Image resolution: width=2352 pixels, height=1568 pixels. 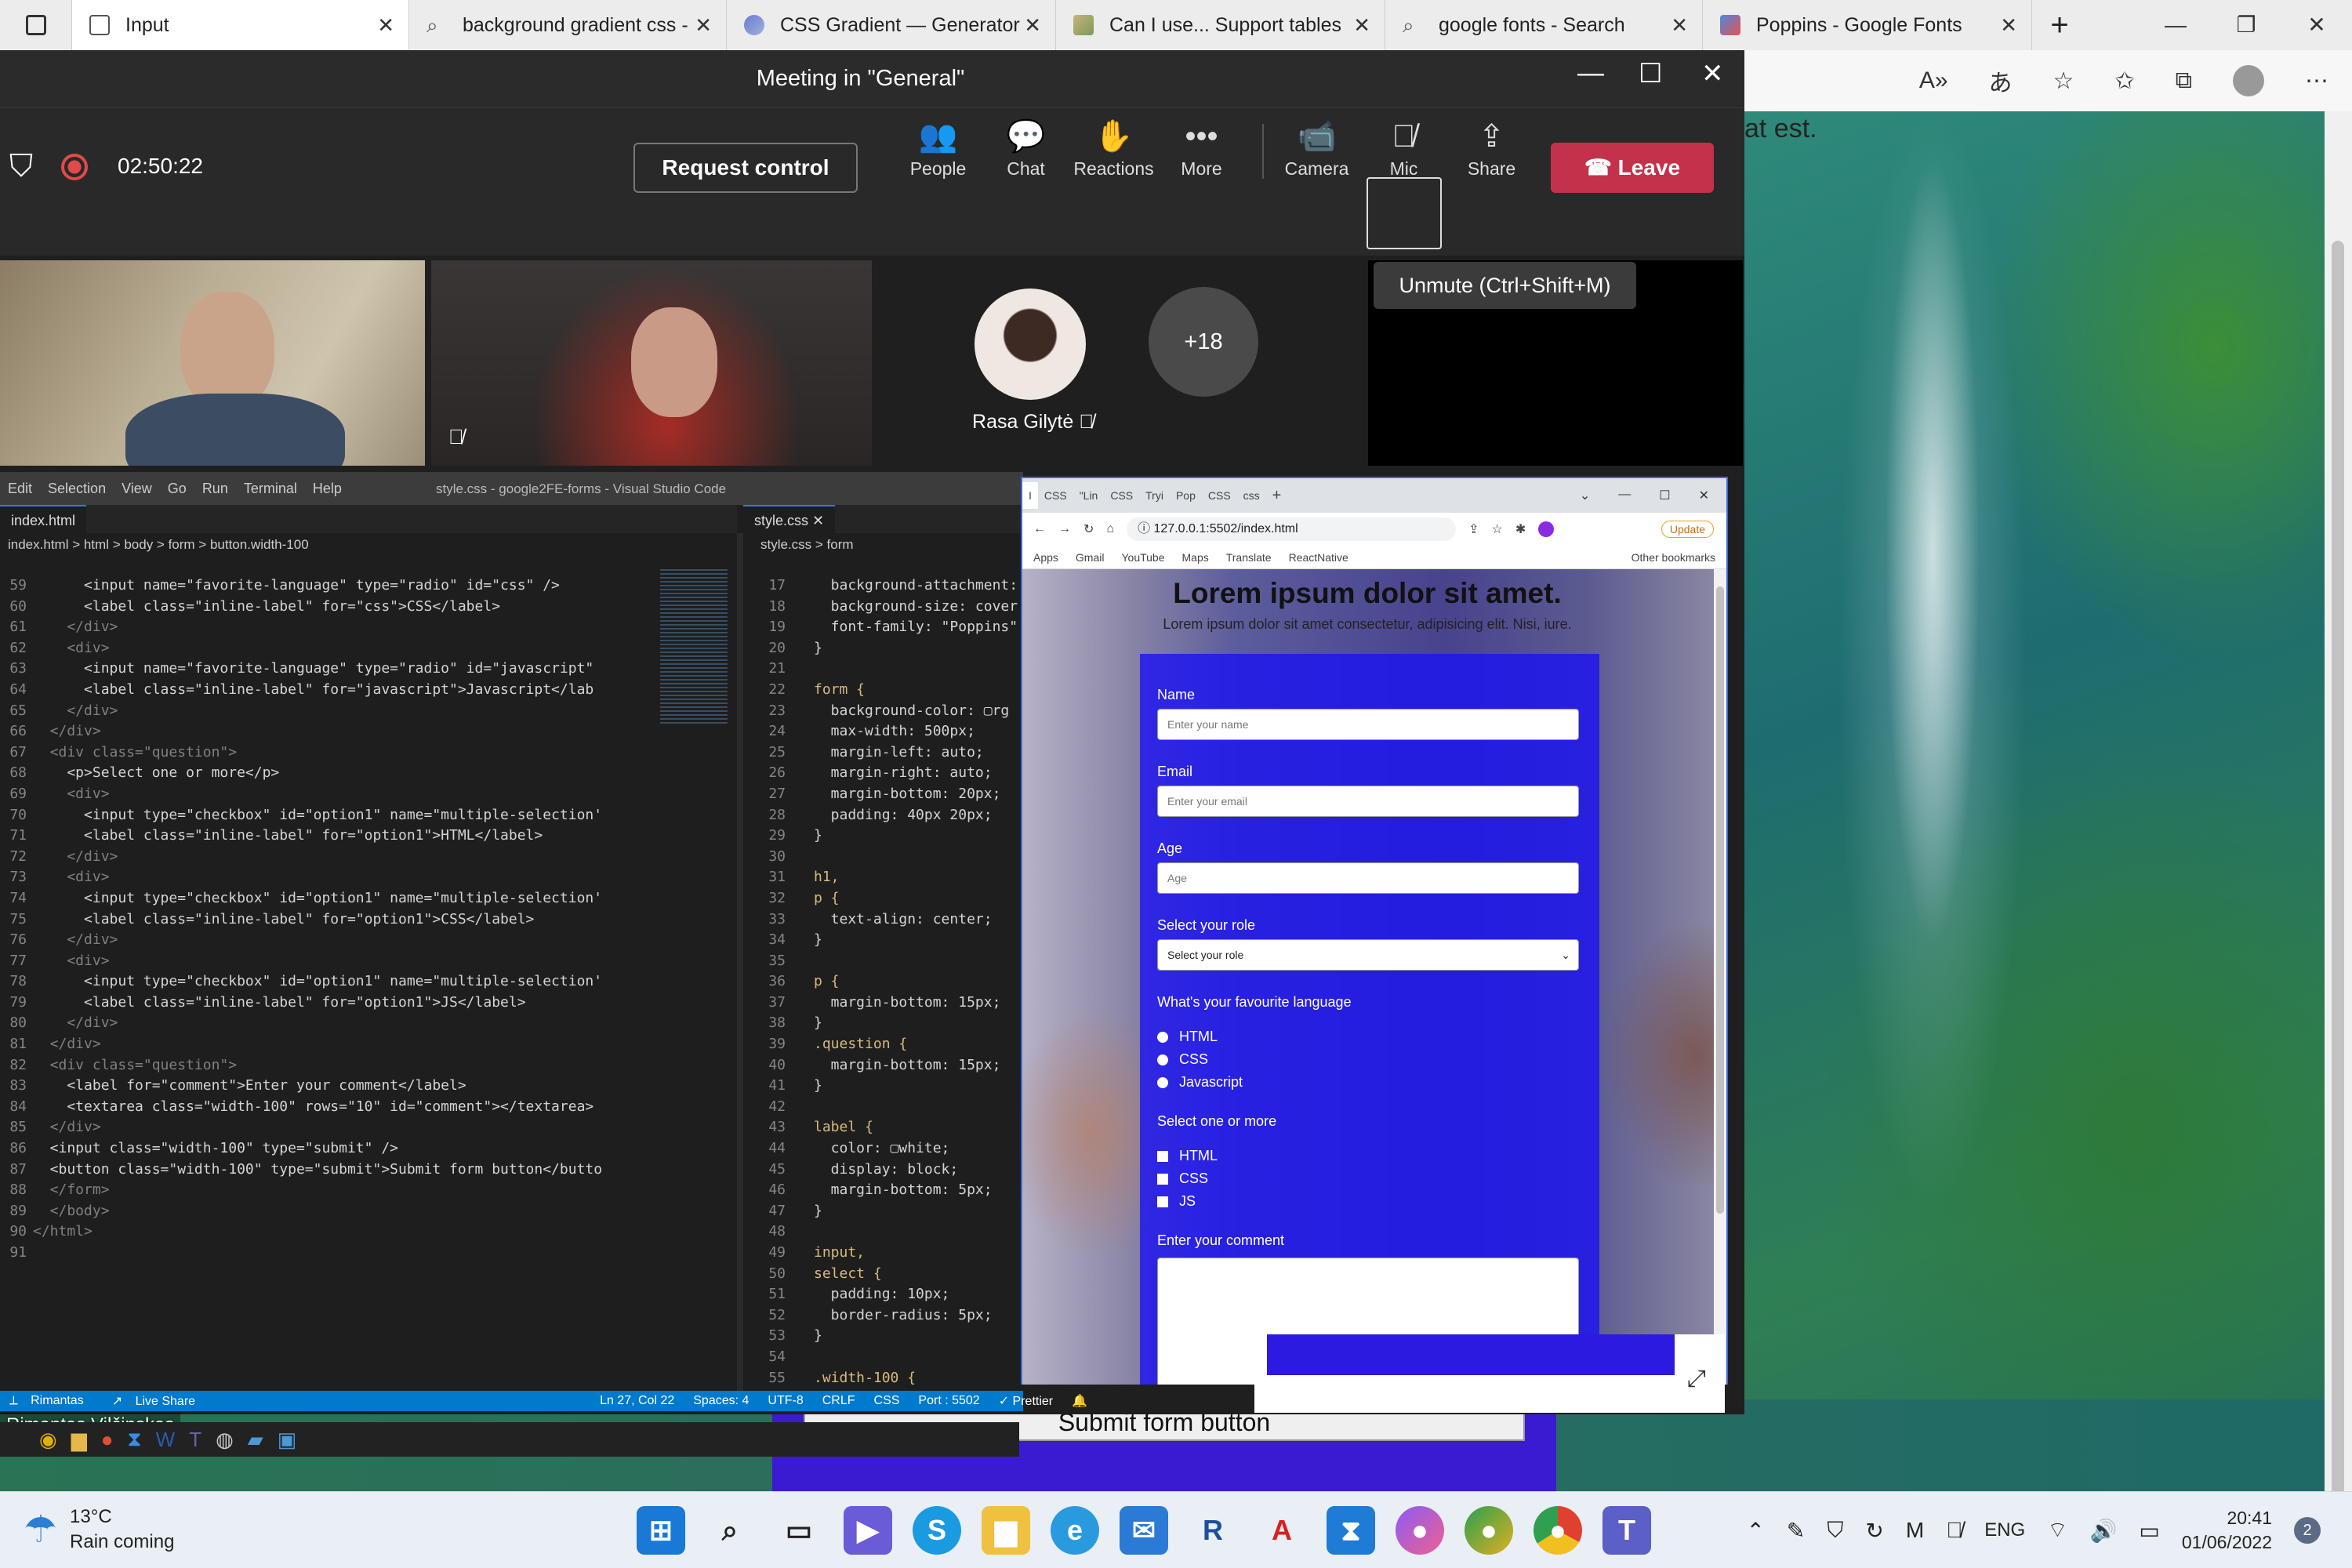 What do you see at coordinates (1351, 1530) in the screenshot?
I see `vscode-icon: ⧗` at bounding box center [1351, 1530].